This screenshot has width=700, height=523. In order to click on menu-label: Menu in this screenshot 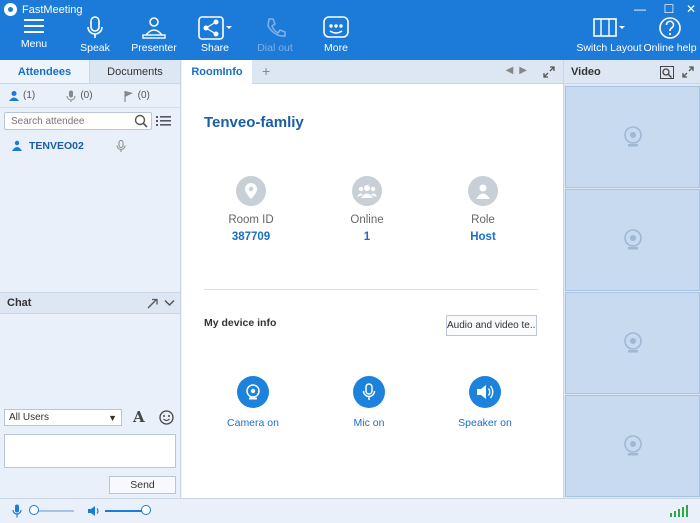, I will do `click(34, 44)`.